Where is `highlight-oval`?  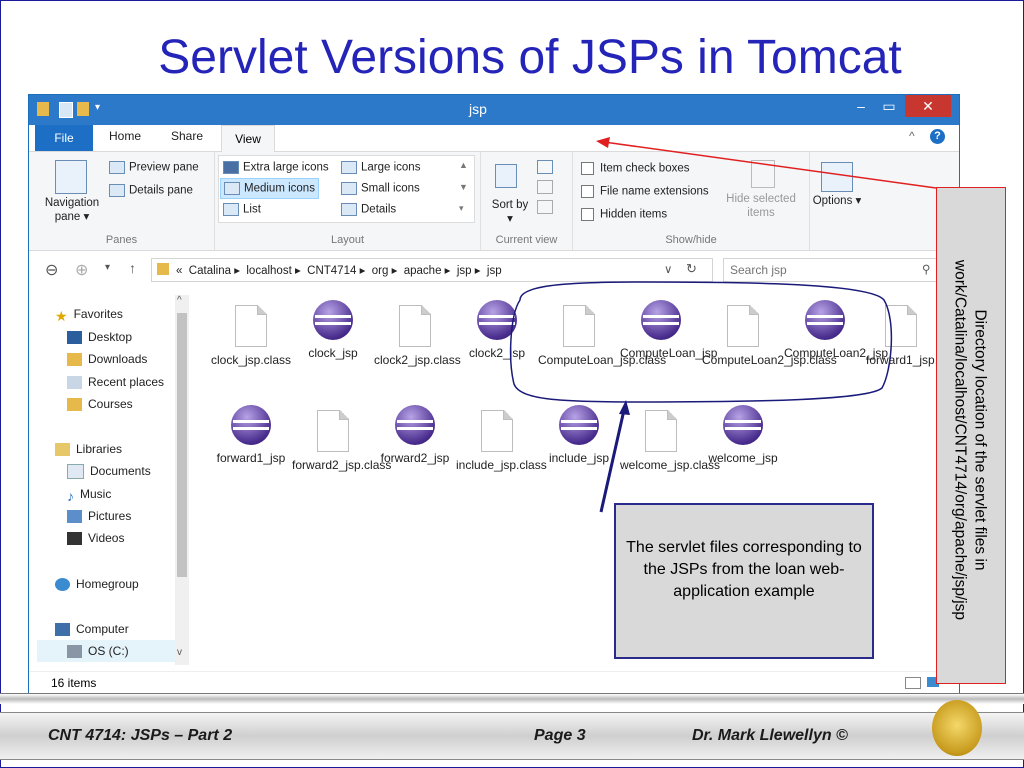
highlight-oval is located at coordinates (701, 342).